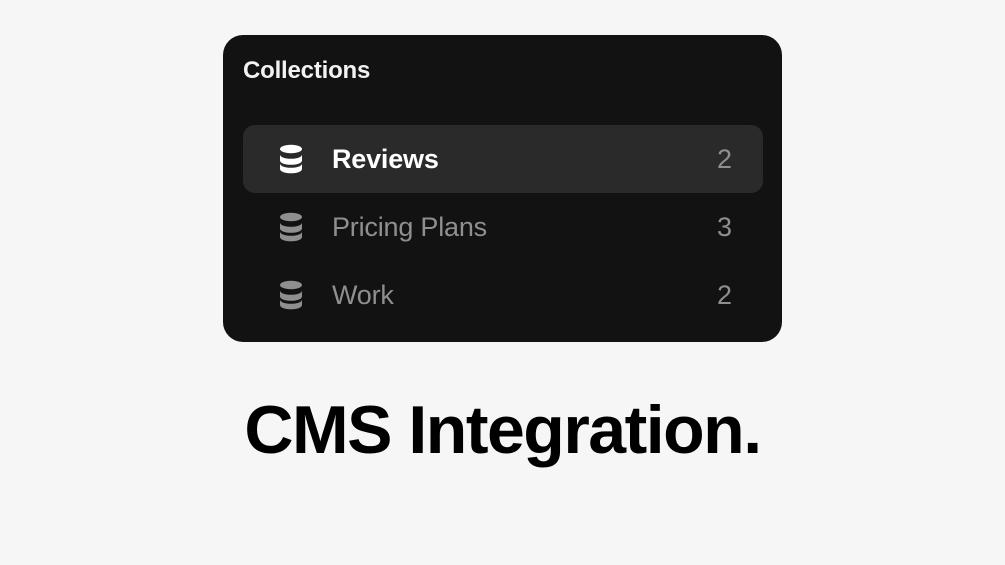 The image size is (1005, 565). What do you see at coordinates (307, 70) in the screenshot?
I see `panel-title: Collections` at bounding box center [307, 70].